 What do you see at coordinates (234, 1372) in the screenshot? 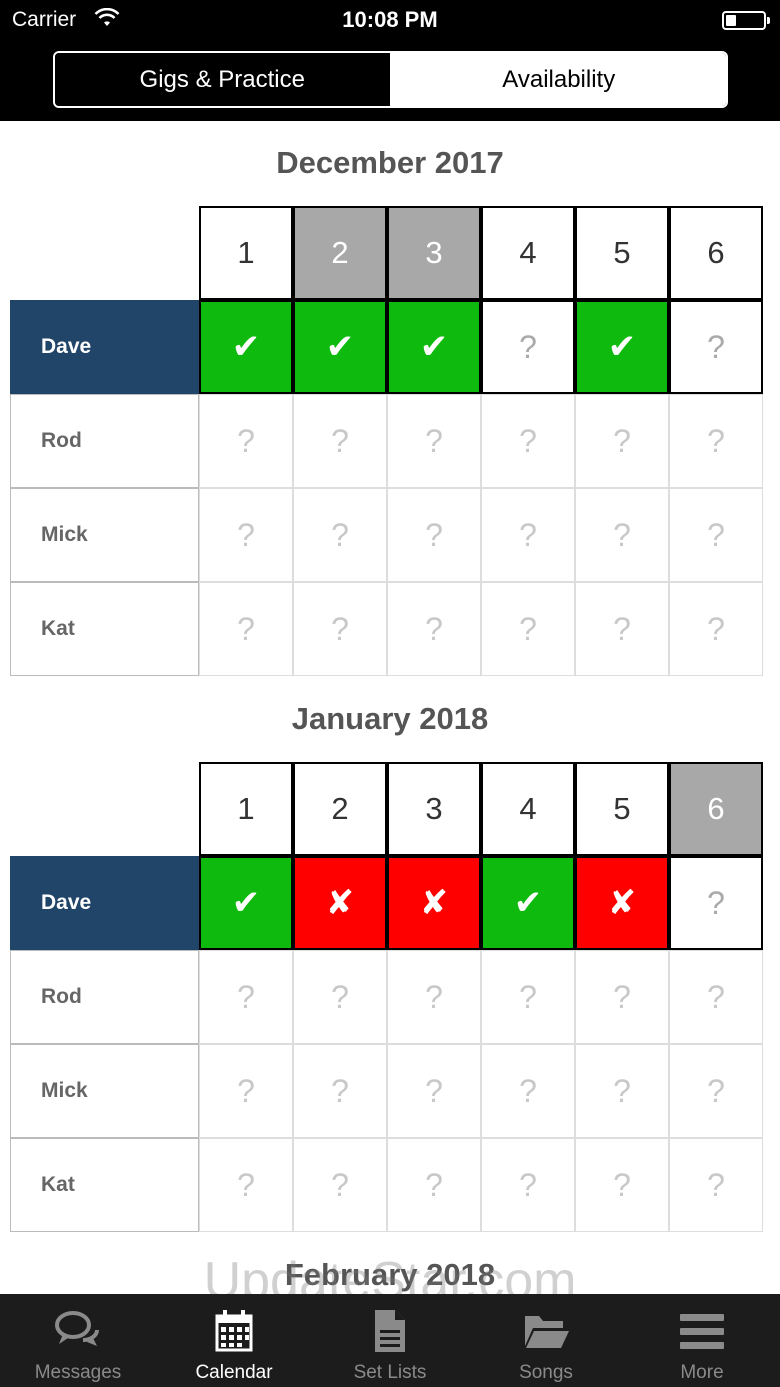
I see `tab-label: Calendar` at bounding box center [234, 1372].